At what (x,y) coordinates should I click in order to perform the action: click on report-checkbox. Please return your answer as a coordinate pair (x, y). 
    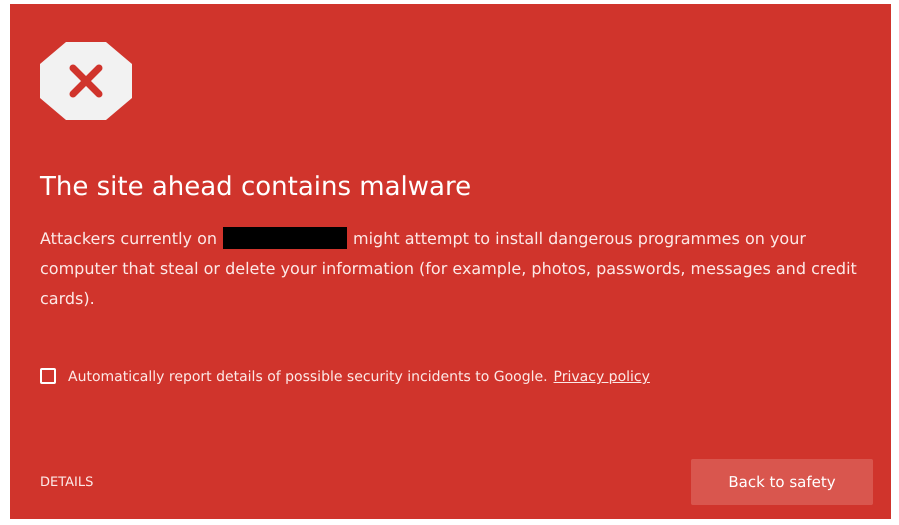
    Looking at the image, I should click on (48, 376).